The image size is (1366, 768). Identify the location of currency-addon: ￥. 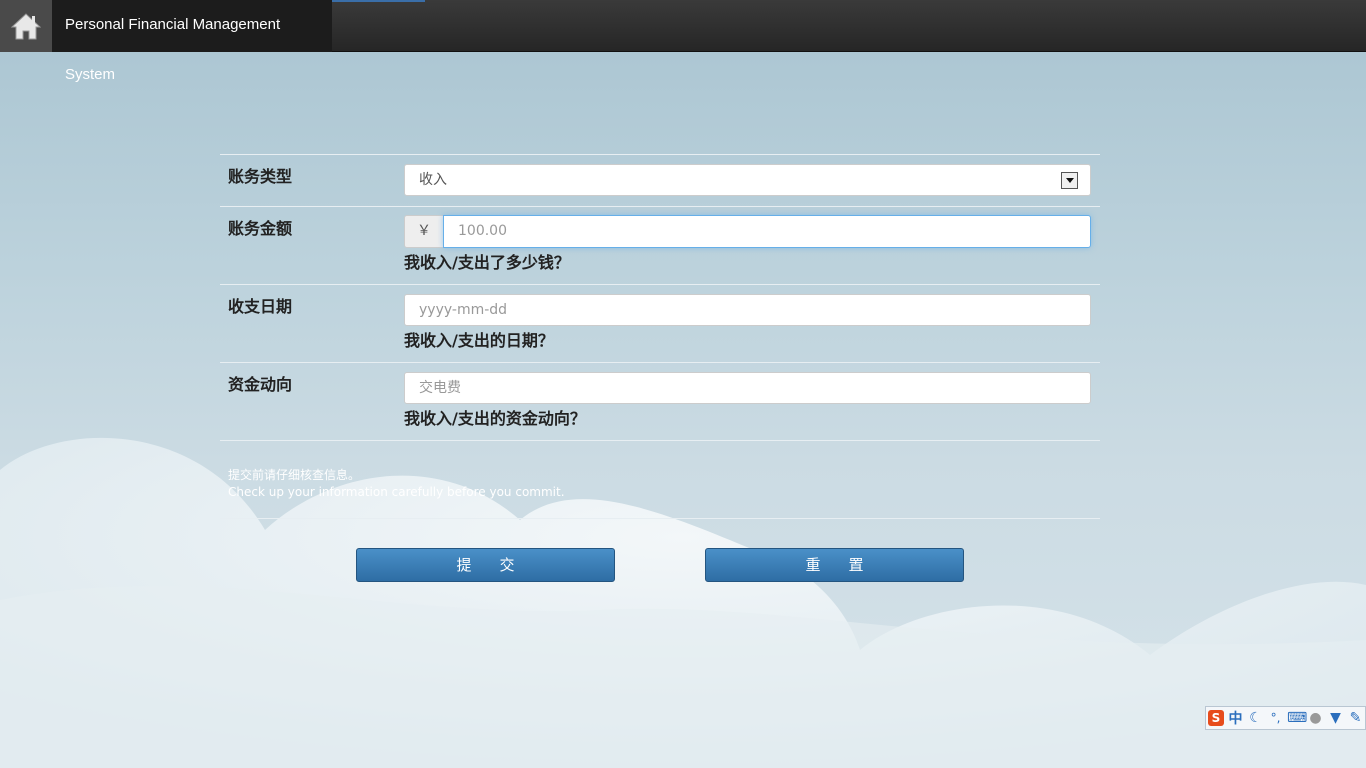
(424, 231).